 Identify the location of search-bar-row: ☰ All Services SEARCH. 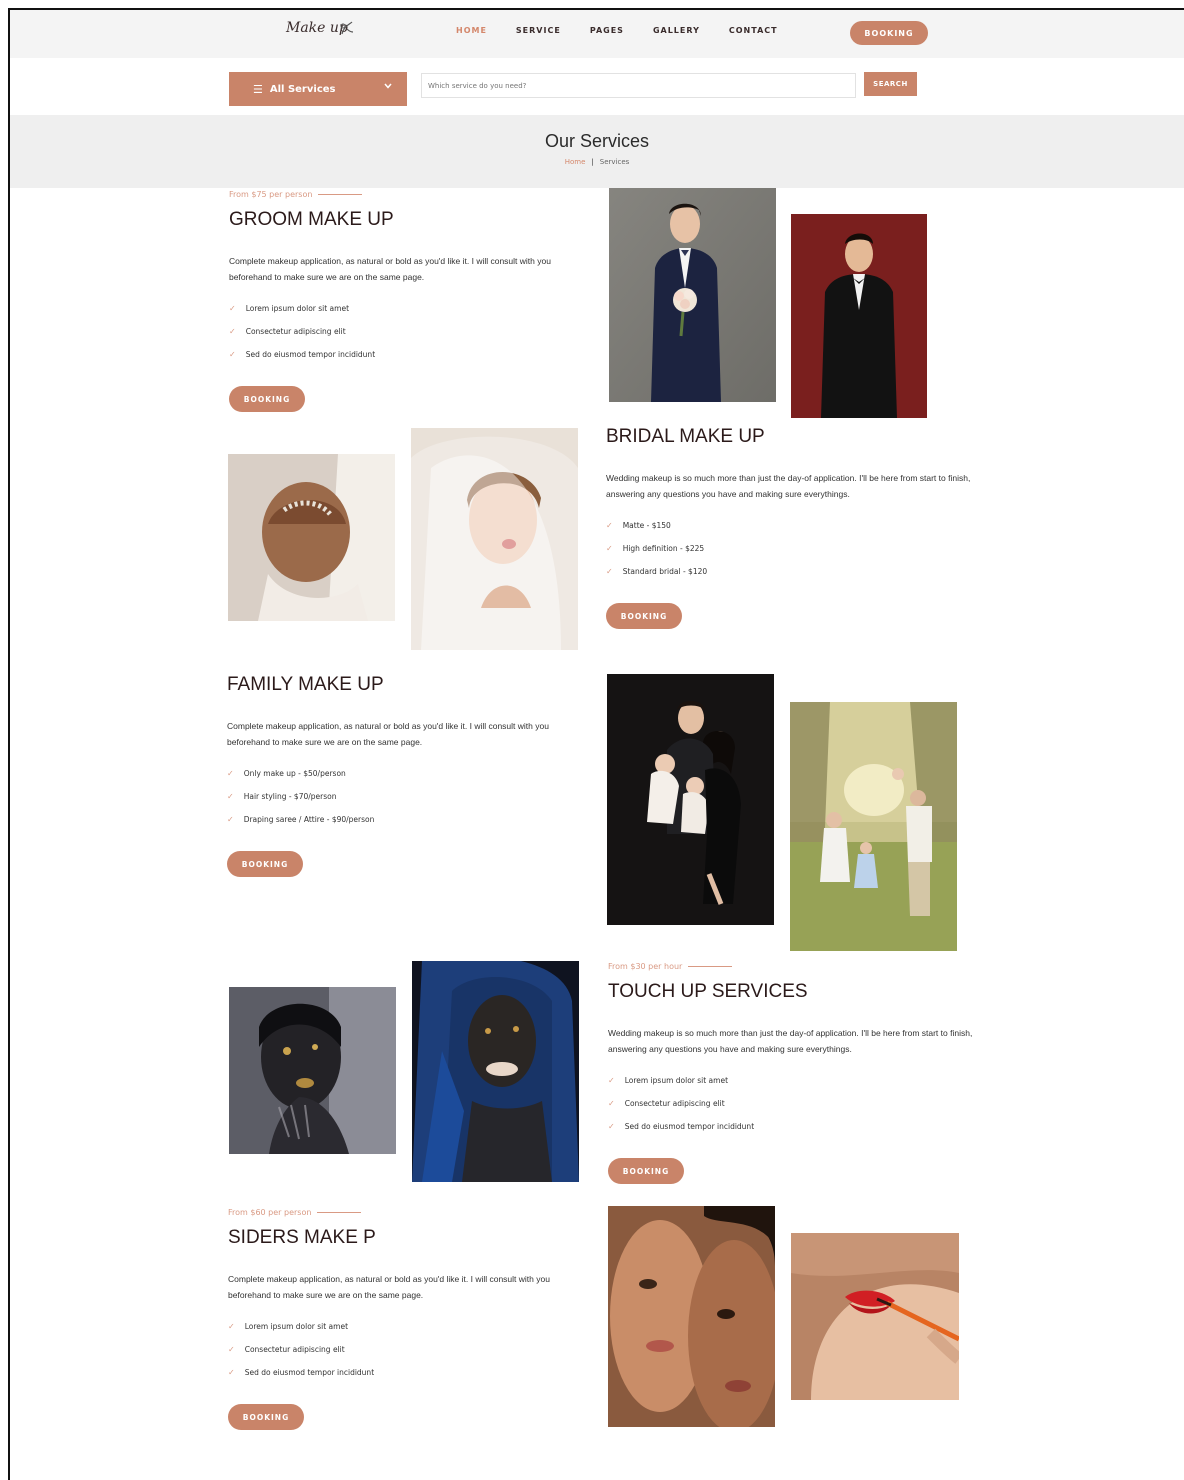
(597, 86).